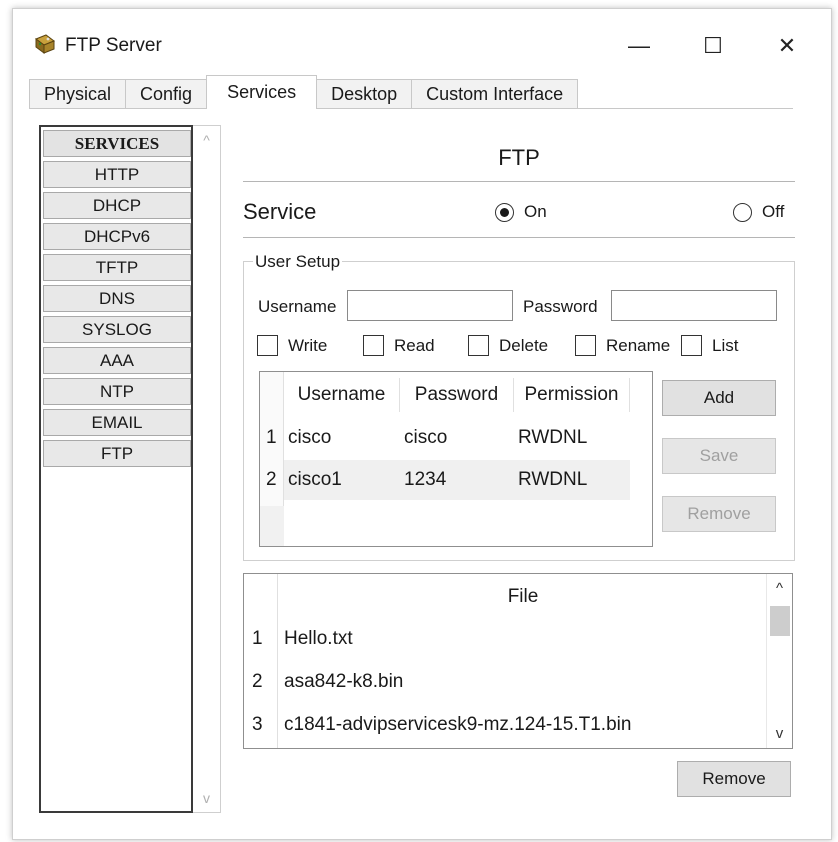  Describe the element at coordinates (117, 236) in the screenshot. I see `sidebar-item-dhcpv6: DHCPv6` at that location.